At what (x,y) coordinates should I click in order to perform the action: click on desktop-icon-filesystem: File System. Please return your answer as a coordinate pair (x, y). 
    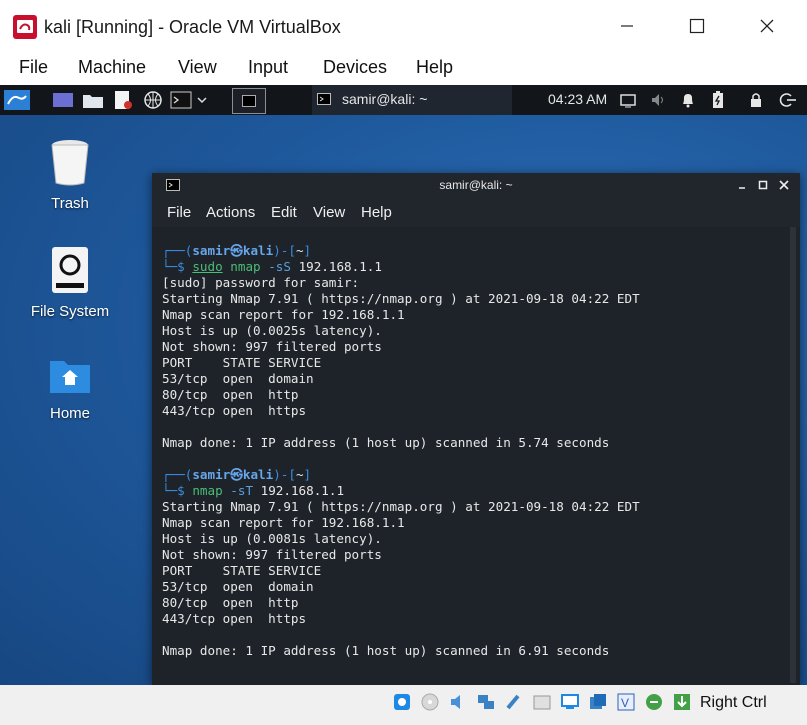
    Looking at the image, I should click on (70, 282).